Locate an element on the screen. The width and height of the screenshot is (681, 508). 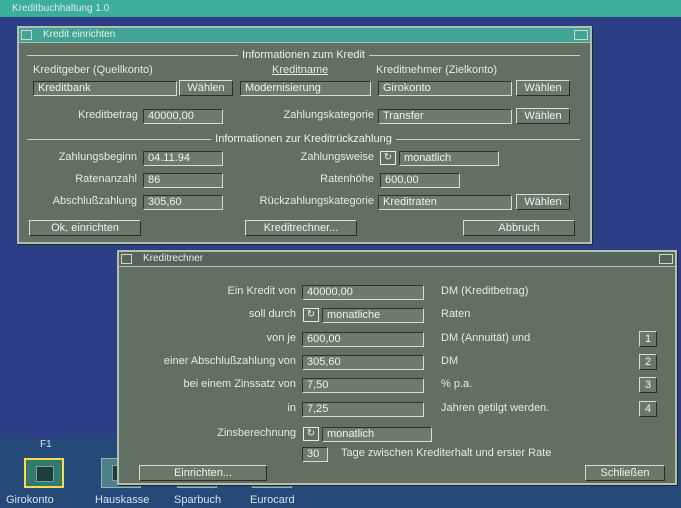
kreditgeber-header: Kreditgeber (Quellkonto) is located at coordinates (93, 70).